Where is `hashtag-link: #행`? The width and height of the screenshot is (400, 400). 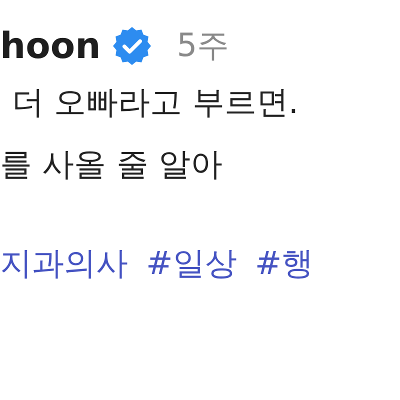
hashtag-link: #행 is located at coordinates (284, 264).